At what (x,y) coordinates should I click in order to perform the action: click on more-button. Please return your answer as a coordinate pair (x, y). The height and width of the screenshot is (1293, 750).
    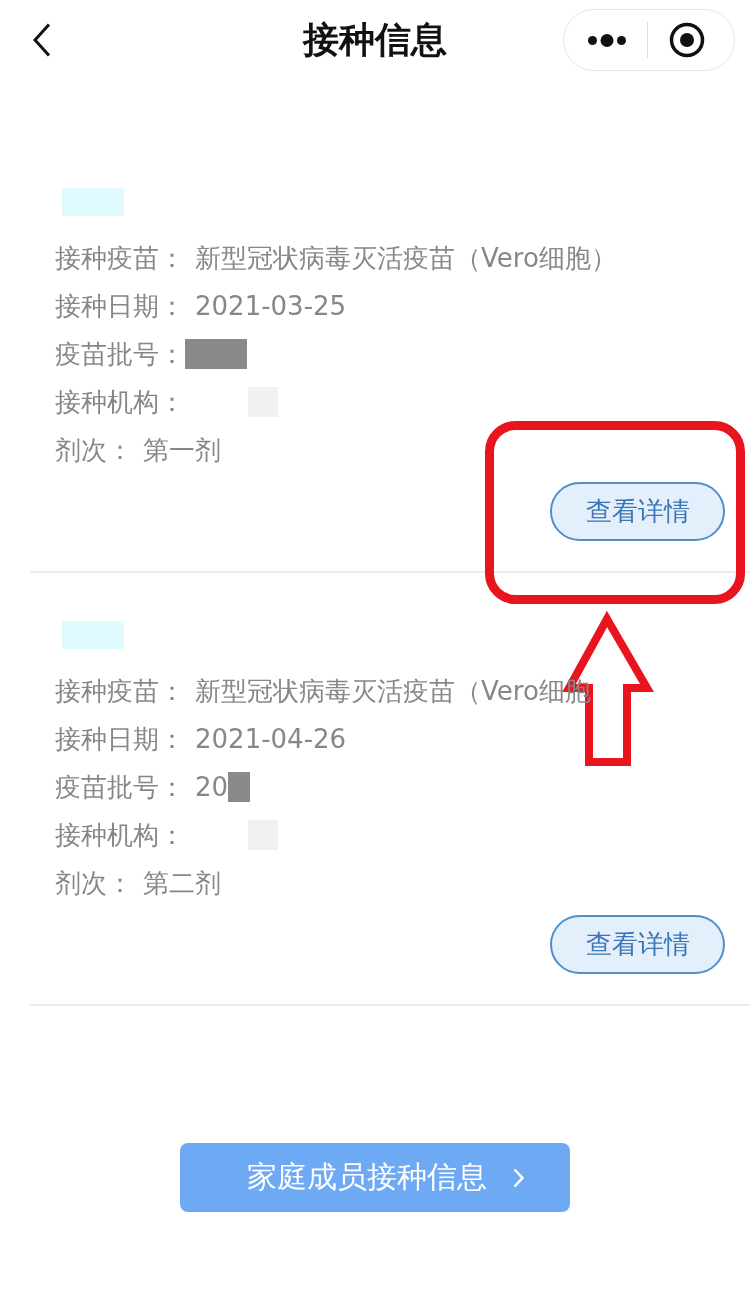
    Looking at the image, I should click on (607, 40).